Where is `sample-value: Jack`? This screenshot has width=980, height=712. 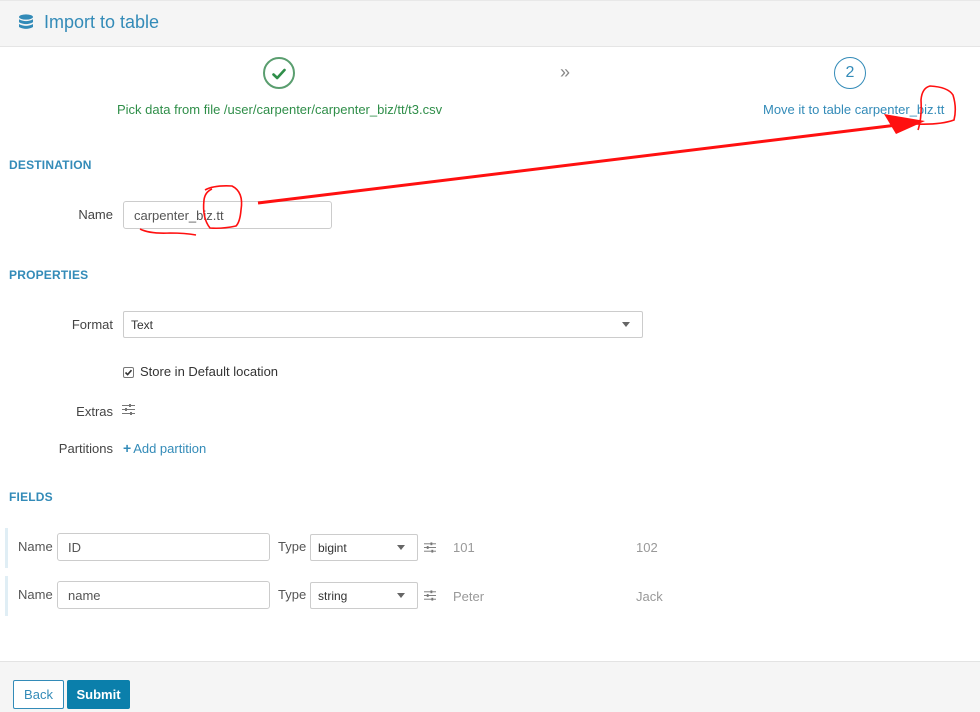
sample-value: Jack is located at coordinates (649, 596).